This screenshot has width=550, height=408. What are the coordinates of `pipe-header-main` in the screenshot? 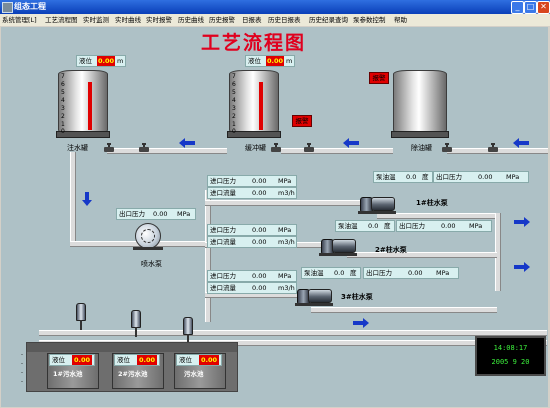 It's located at (208, 256).